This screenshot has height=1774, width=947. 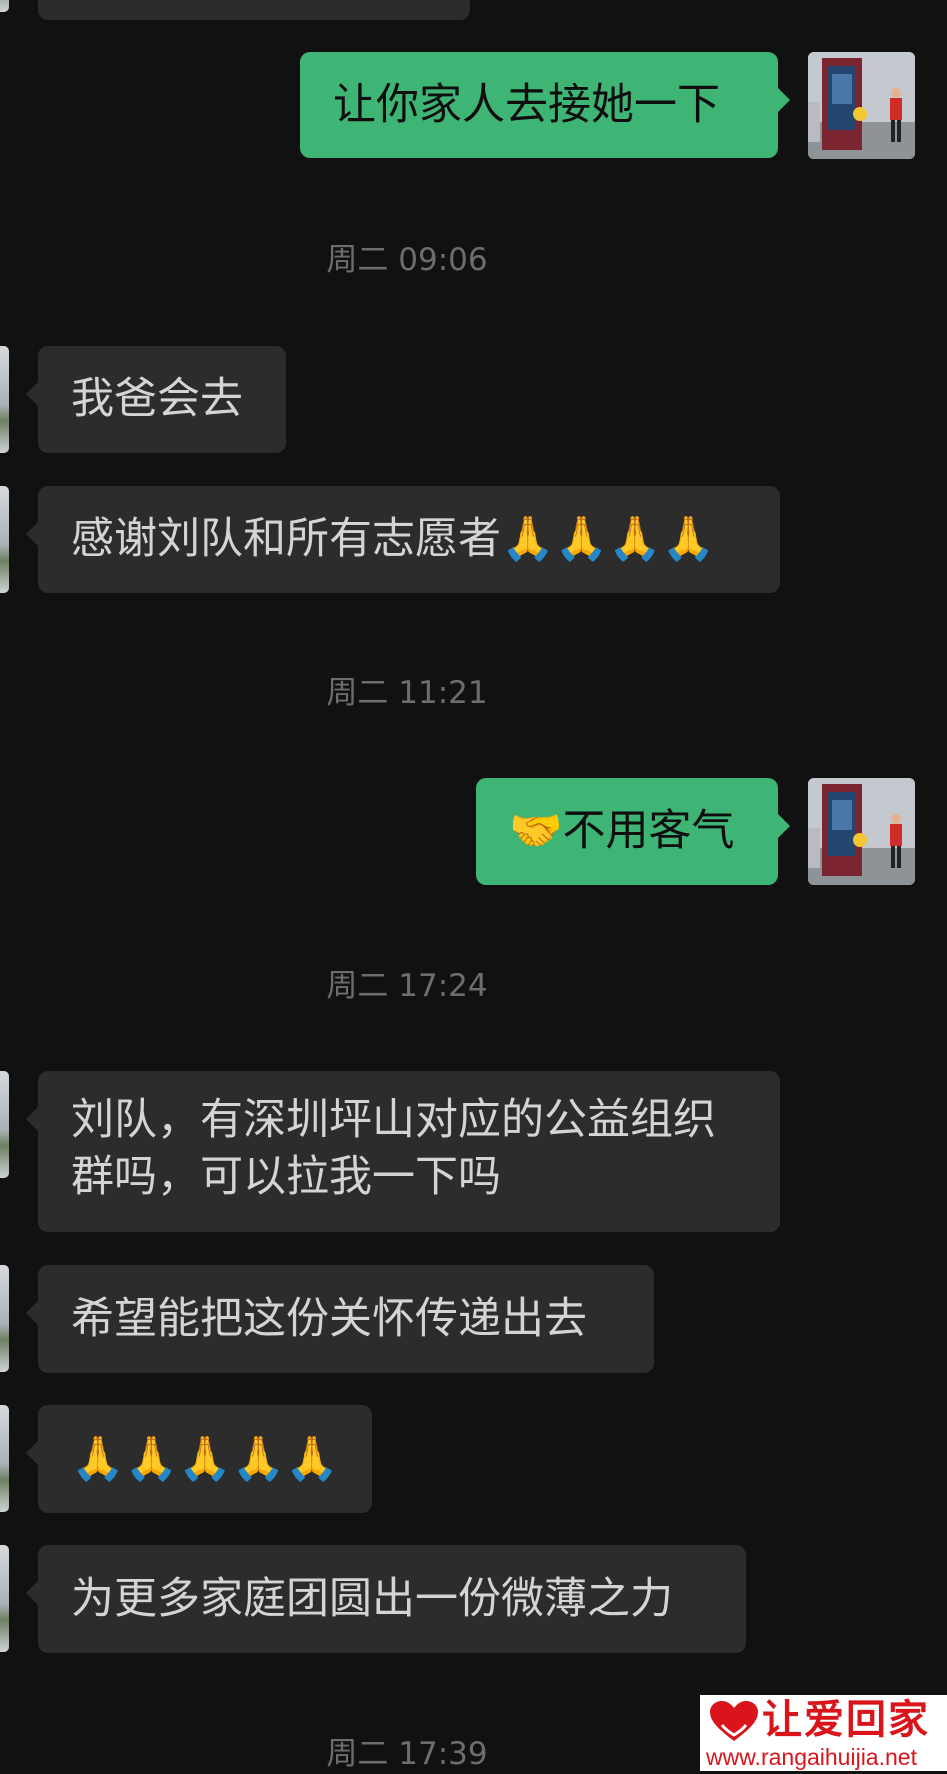 I want to click on message-bubble-incoming: 感谢刘队和所有志愿者 🙏🙏🙏🙏, so click(x=403, y=539).